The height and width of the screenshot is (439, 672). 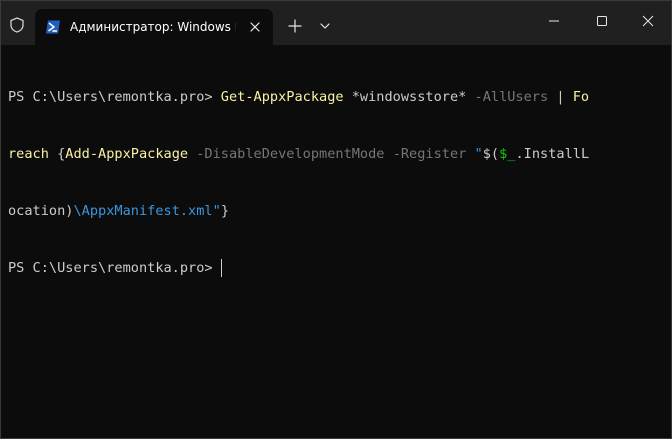 I want to click on subexpression-token: $(, so click(x=491, y=154).